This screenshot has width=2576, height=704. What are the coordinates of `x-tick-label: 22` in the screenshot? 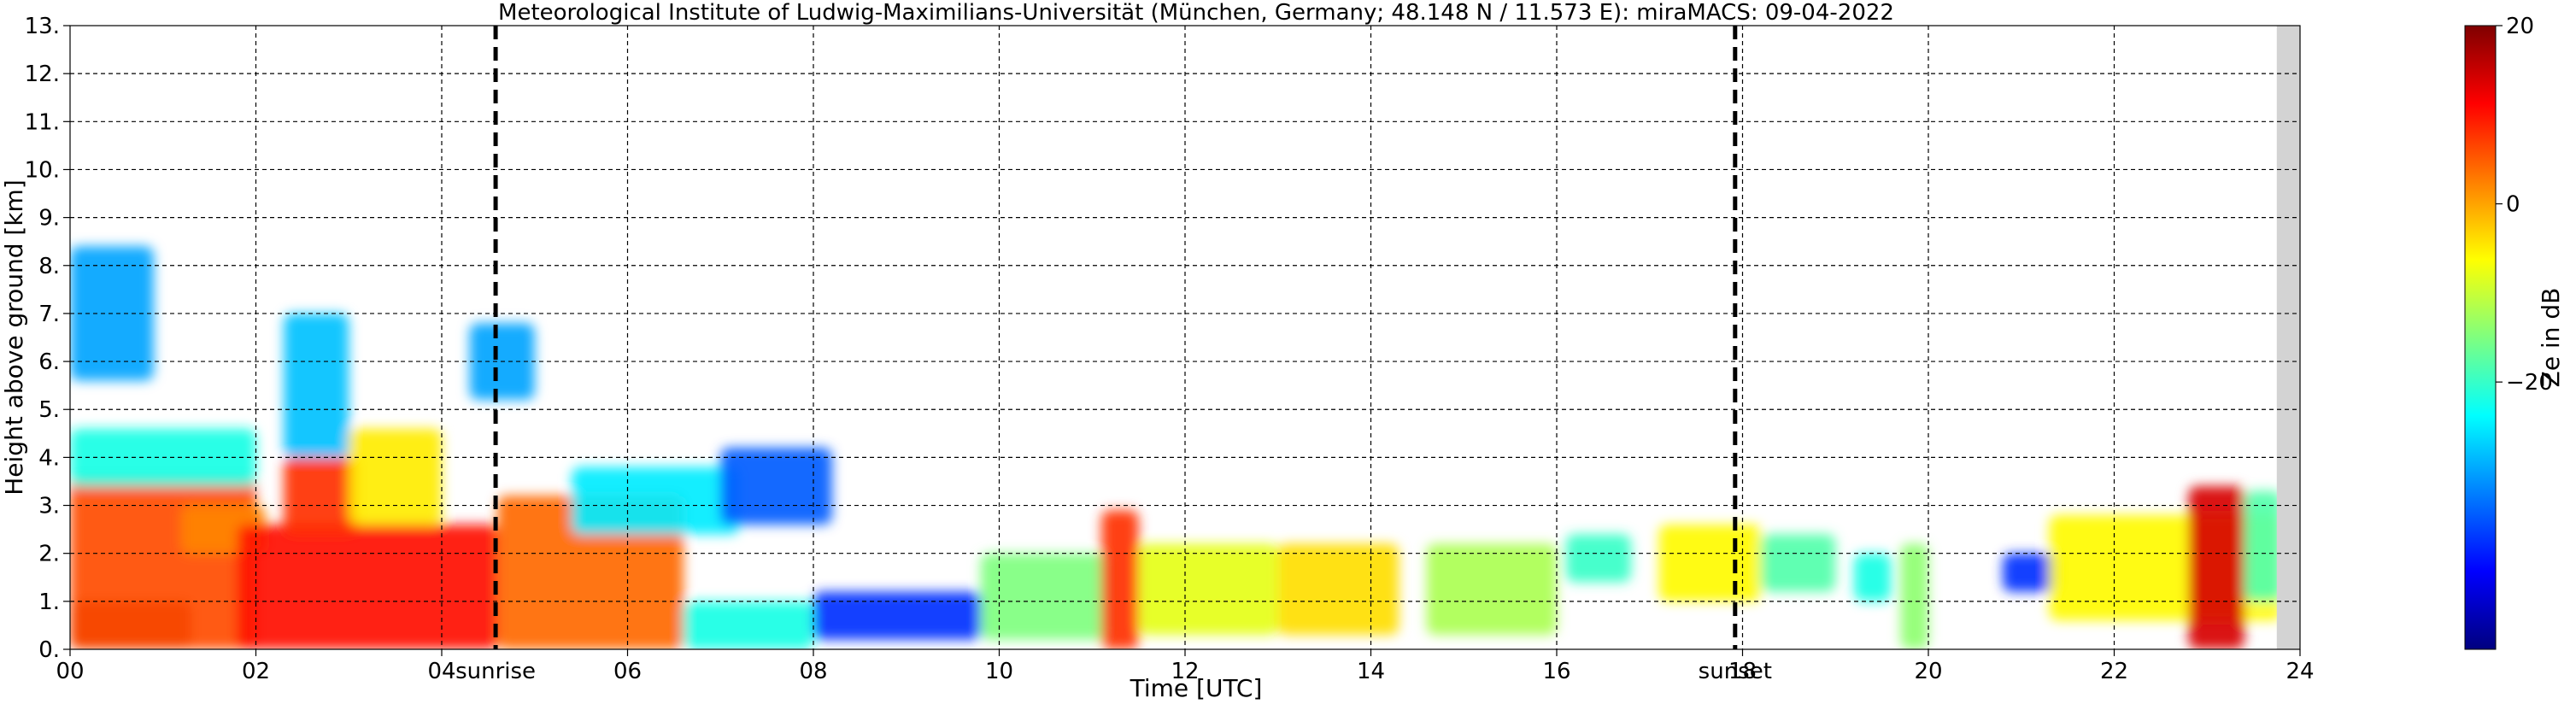 It's located at (2114, 671).